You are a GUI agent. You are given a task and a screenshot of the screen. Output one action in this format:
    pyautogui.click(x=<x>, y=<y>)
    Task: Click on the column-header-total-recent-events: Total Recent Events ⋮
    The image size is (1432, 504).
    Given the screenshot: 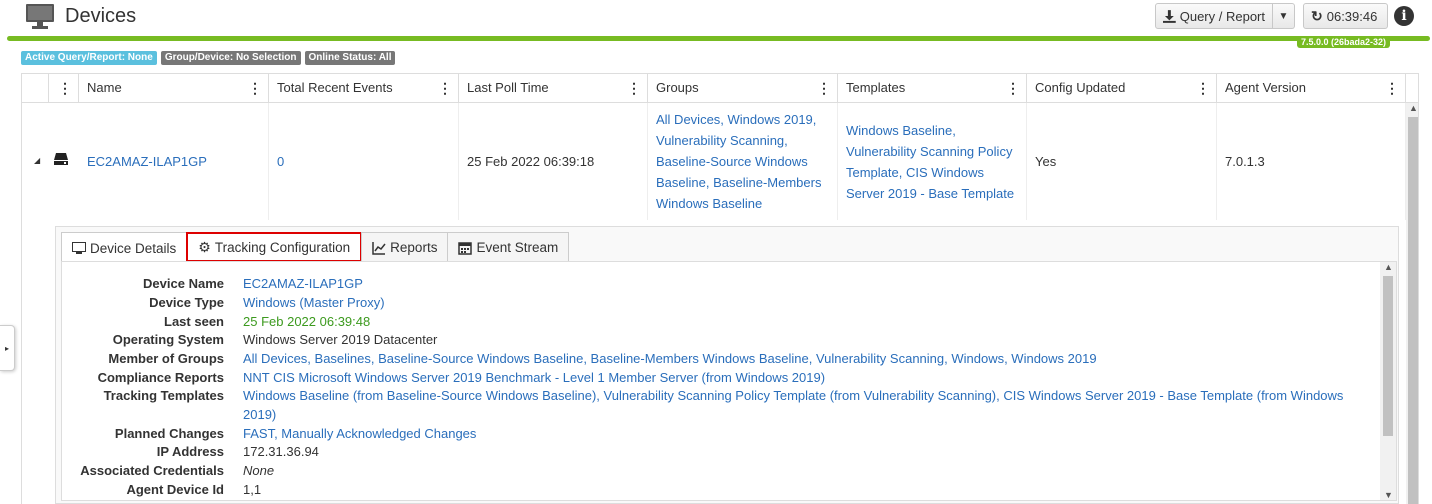 What is the action you would take?
    pyautogui.click(x=364, y=88)
    